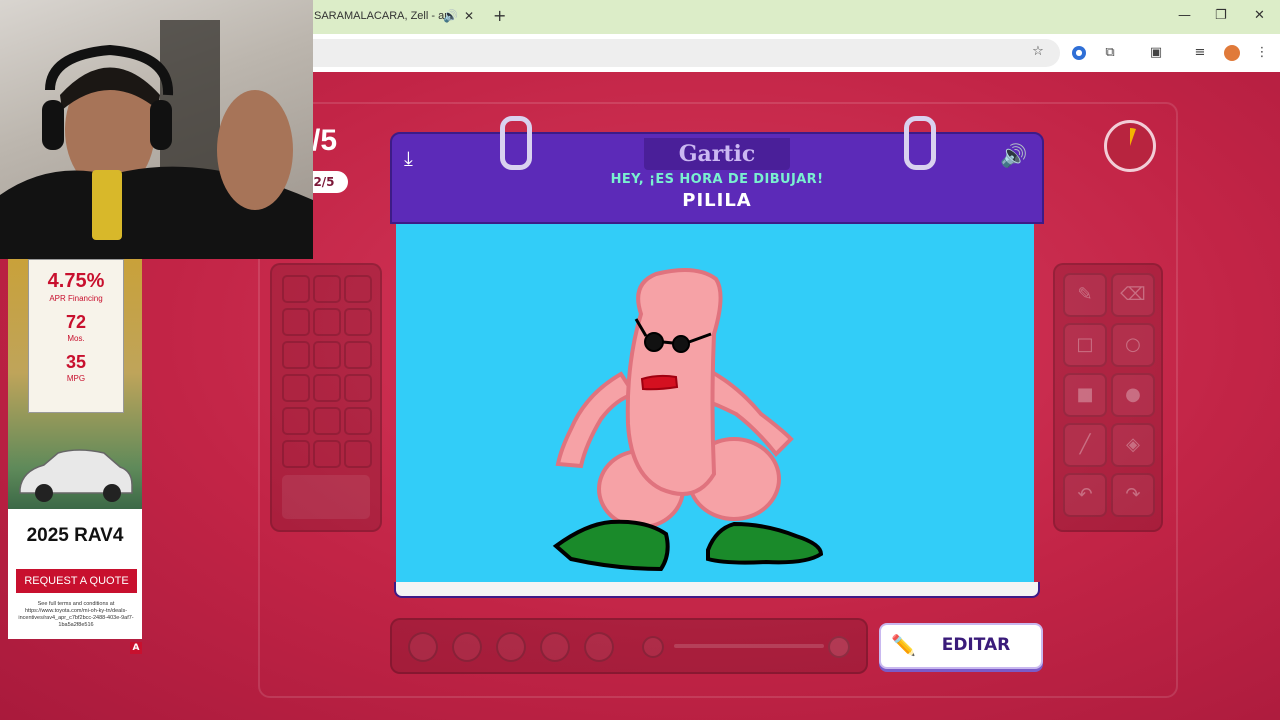  Describe the element at coordinates (76, 475) in the screenshot. I see `car-image` at that location.